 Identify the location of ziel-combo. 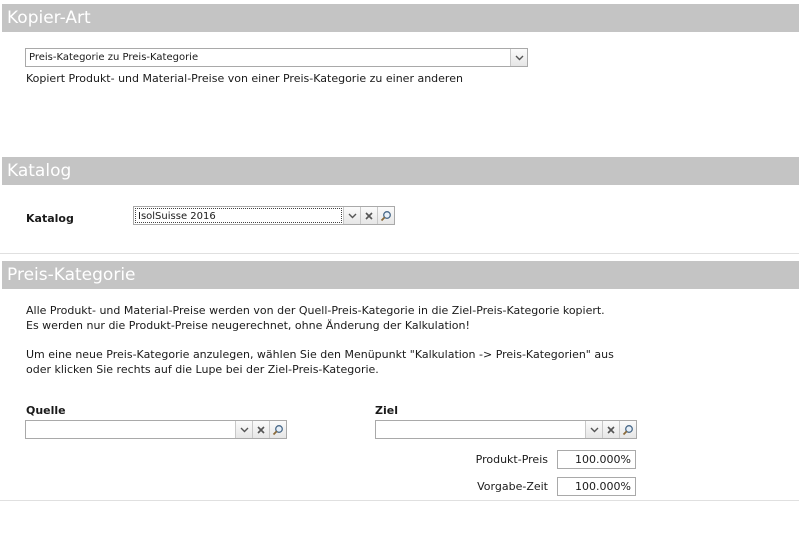
(506, 429).